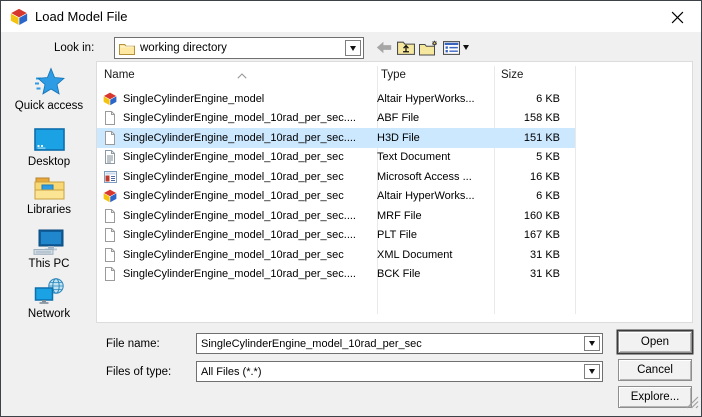  I want to click on open-button: Open, so click(655, 342).